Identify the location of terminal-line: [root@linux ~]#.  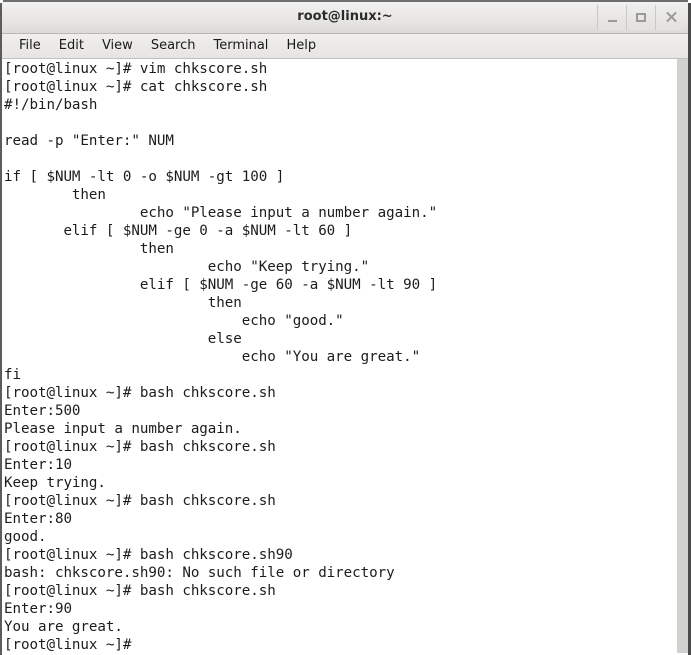
(68, 645).